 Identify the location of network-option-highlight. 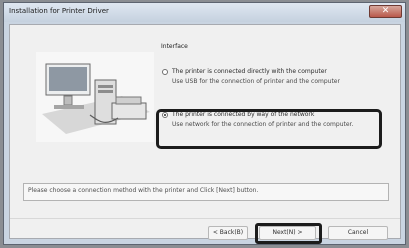
(269, 129).